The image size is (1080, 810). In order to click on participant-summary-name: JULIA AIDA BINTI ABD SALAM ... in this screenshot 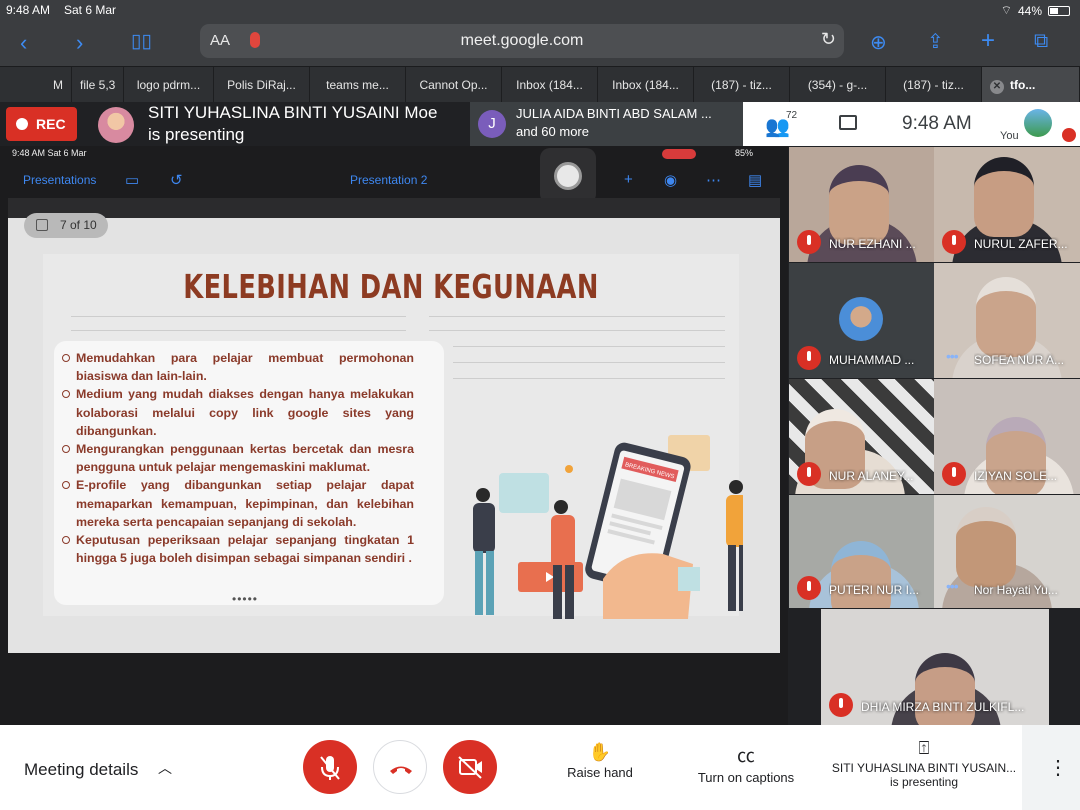, I will do `click(614, 113)`.